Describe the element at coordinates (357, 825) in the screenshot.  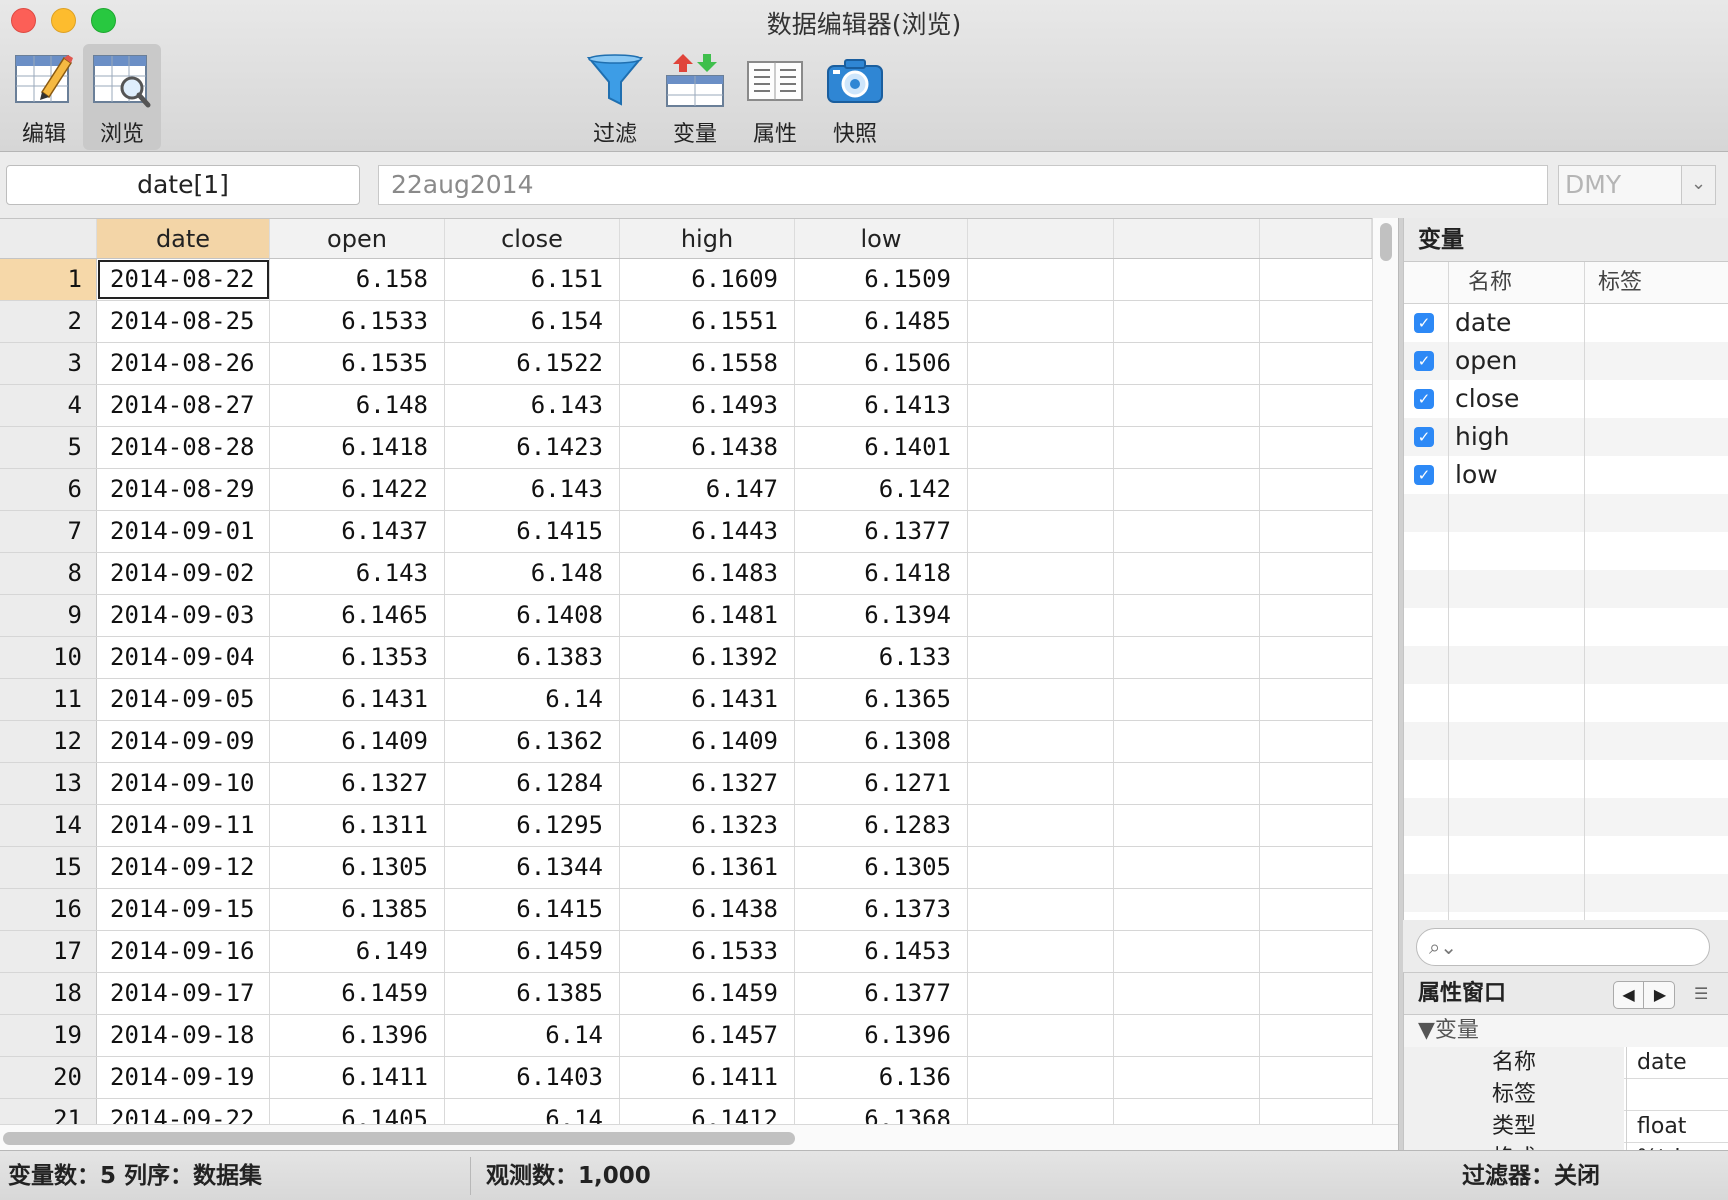
I see `cell-open: 6.1311` at that location.